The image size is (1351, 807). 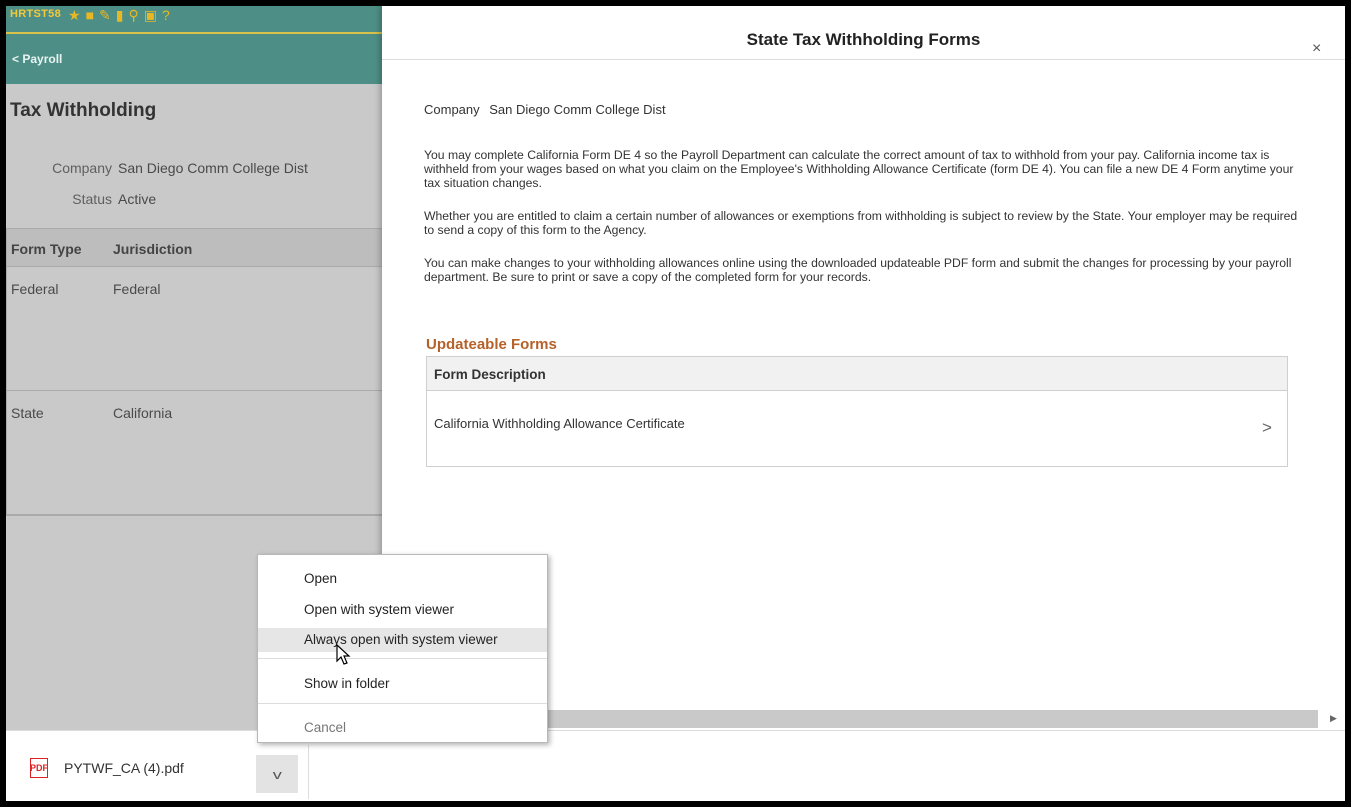 What do you see at coordinates (35, 14) in the screenshot?
I see `app-code: HRTST58` at bounding box center [35, 14].